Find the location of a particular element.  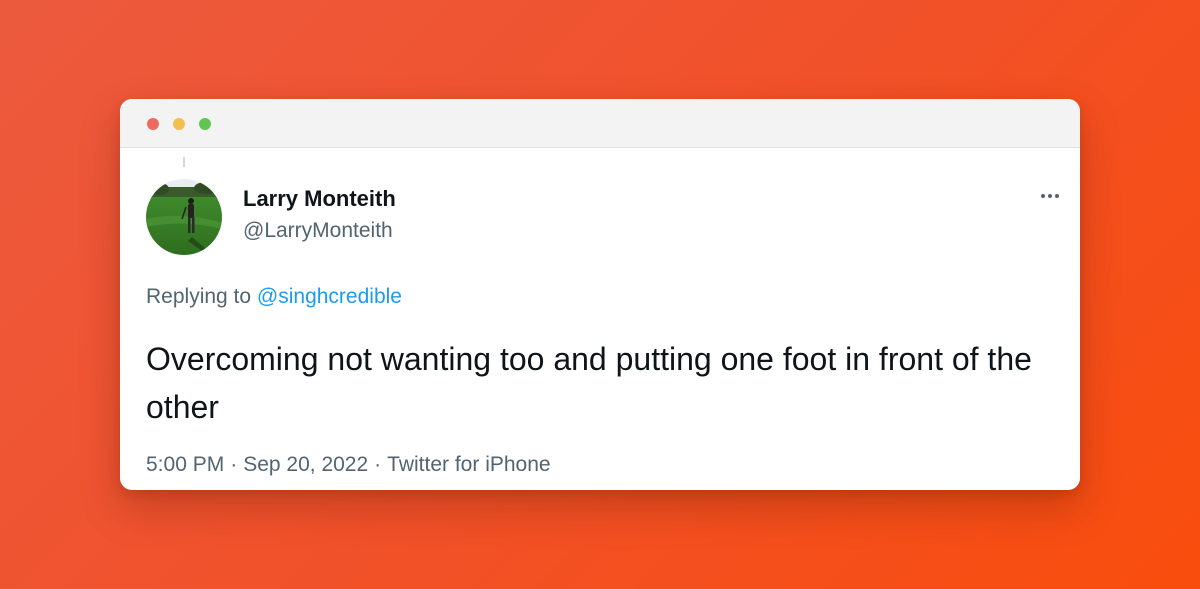

replying-to-line: Replying to @singhcredible is located at coordinates (274, 297).